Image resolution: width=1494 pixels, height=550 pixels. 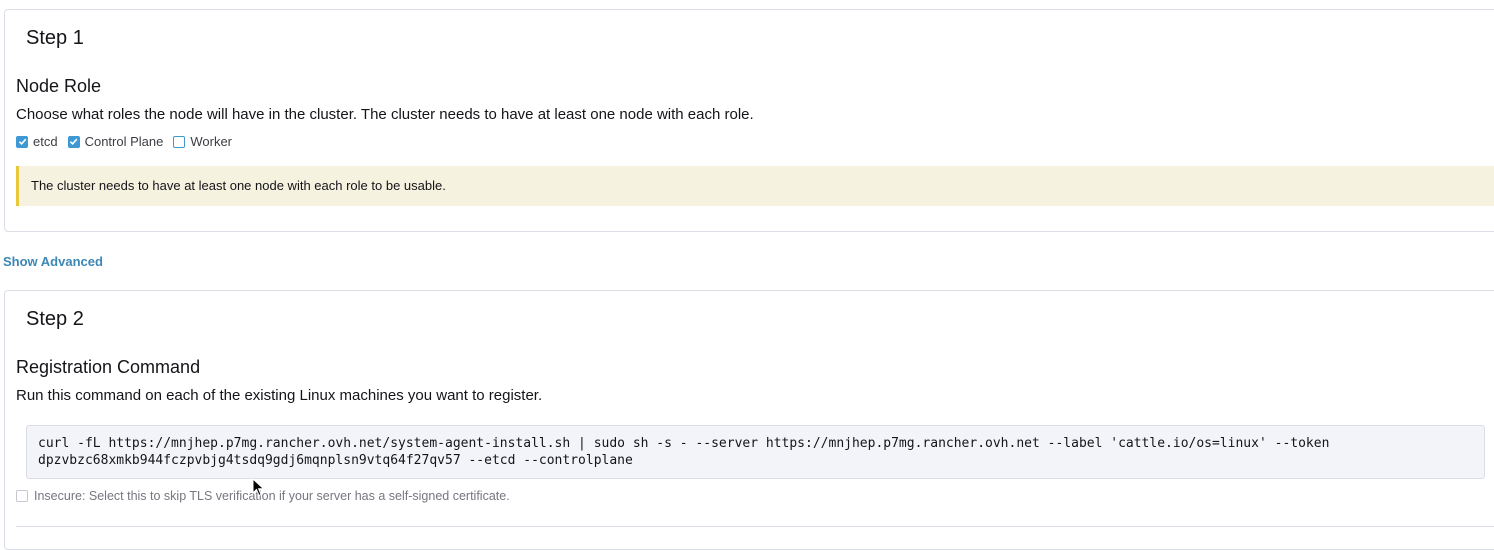 What do you see at coordinates (258, 487) in the screenshot?
I see `mouse-cursor-icon` at bounding box center [258, 487].